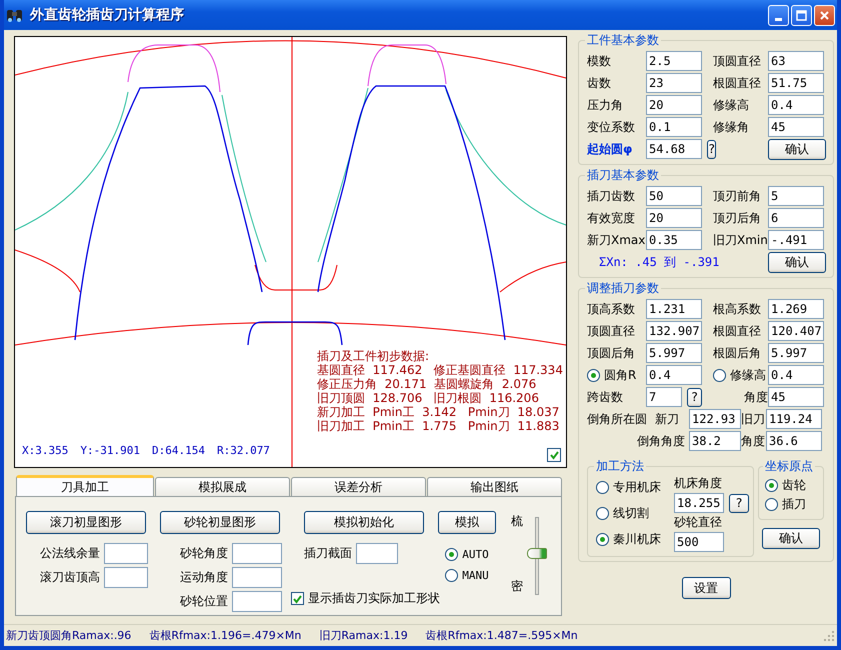 This screenshot has height=650, width=841. What do you see at coordinates (243, 450) in the screenshot?
I see `coordinate-readout: R:32.077` at bounding box center [243, 450].